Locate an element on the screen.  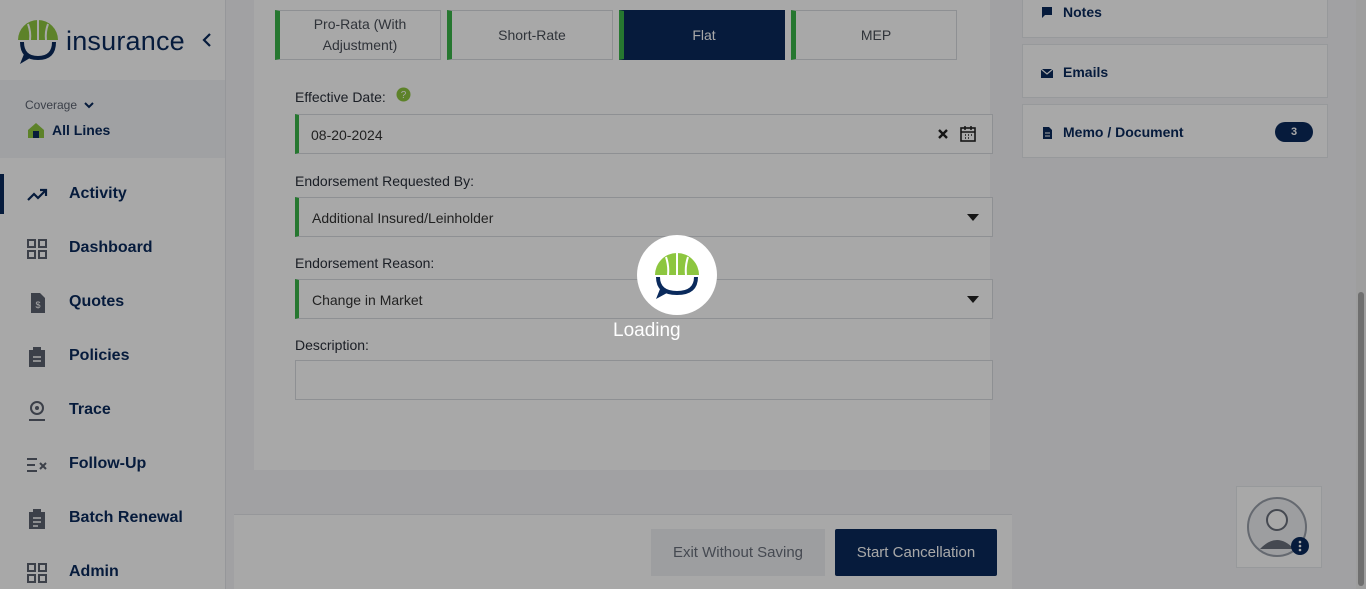
umbrella-logo-icon is located at coordinates (677, 276).